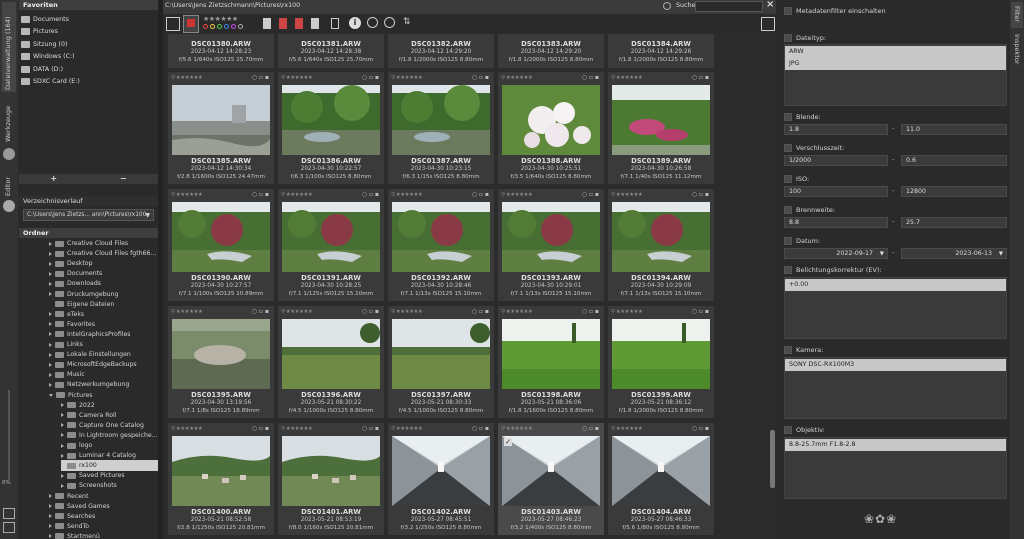 This screenshot has width=1024, height=539. What do you see at coordinates (809, 210) in the screenshot?
I see `focal-filter: Brennweite:` at bounding box center [809, 210].